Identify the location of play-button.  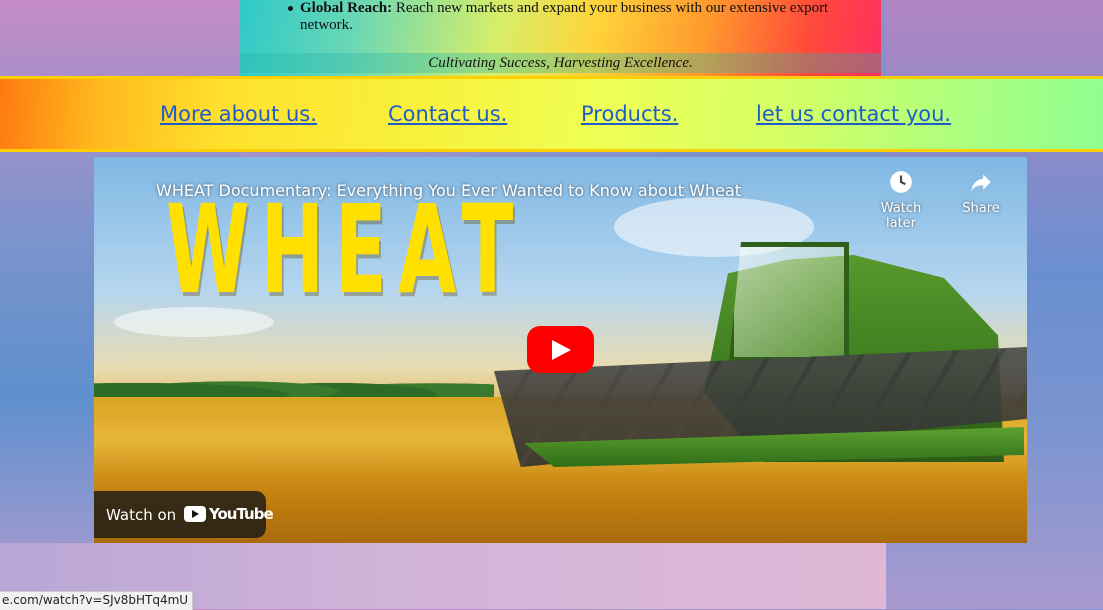
(560, 349).